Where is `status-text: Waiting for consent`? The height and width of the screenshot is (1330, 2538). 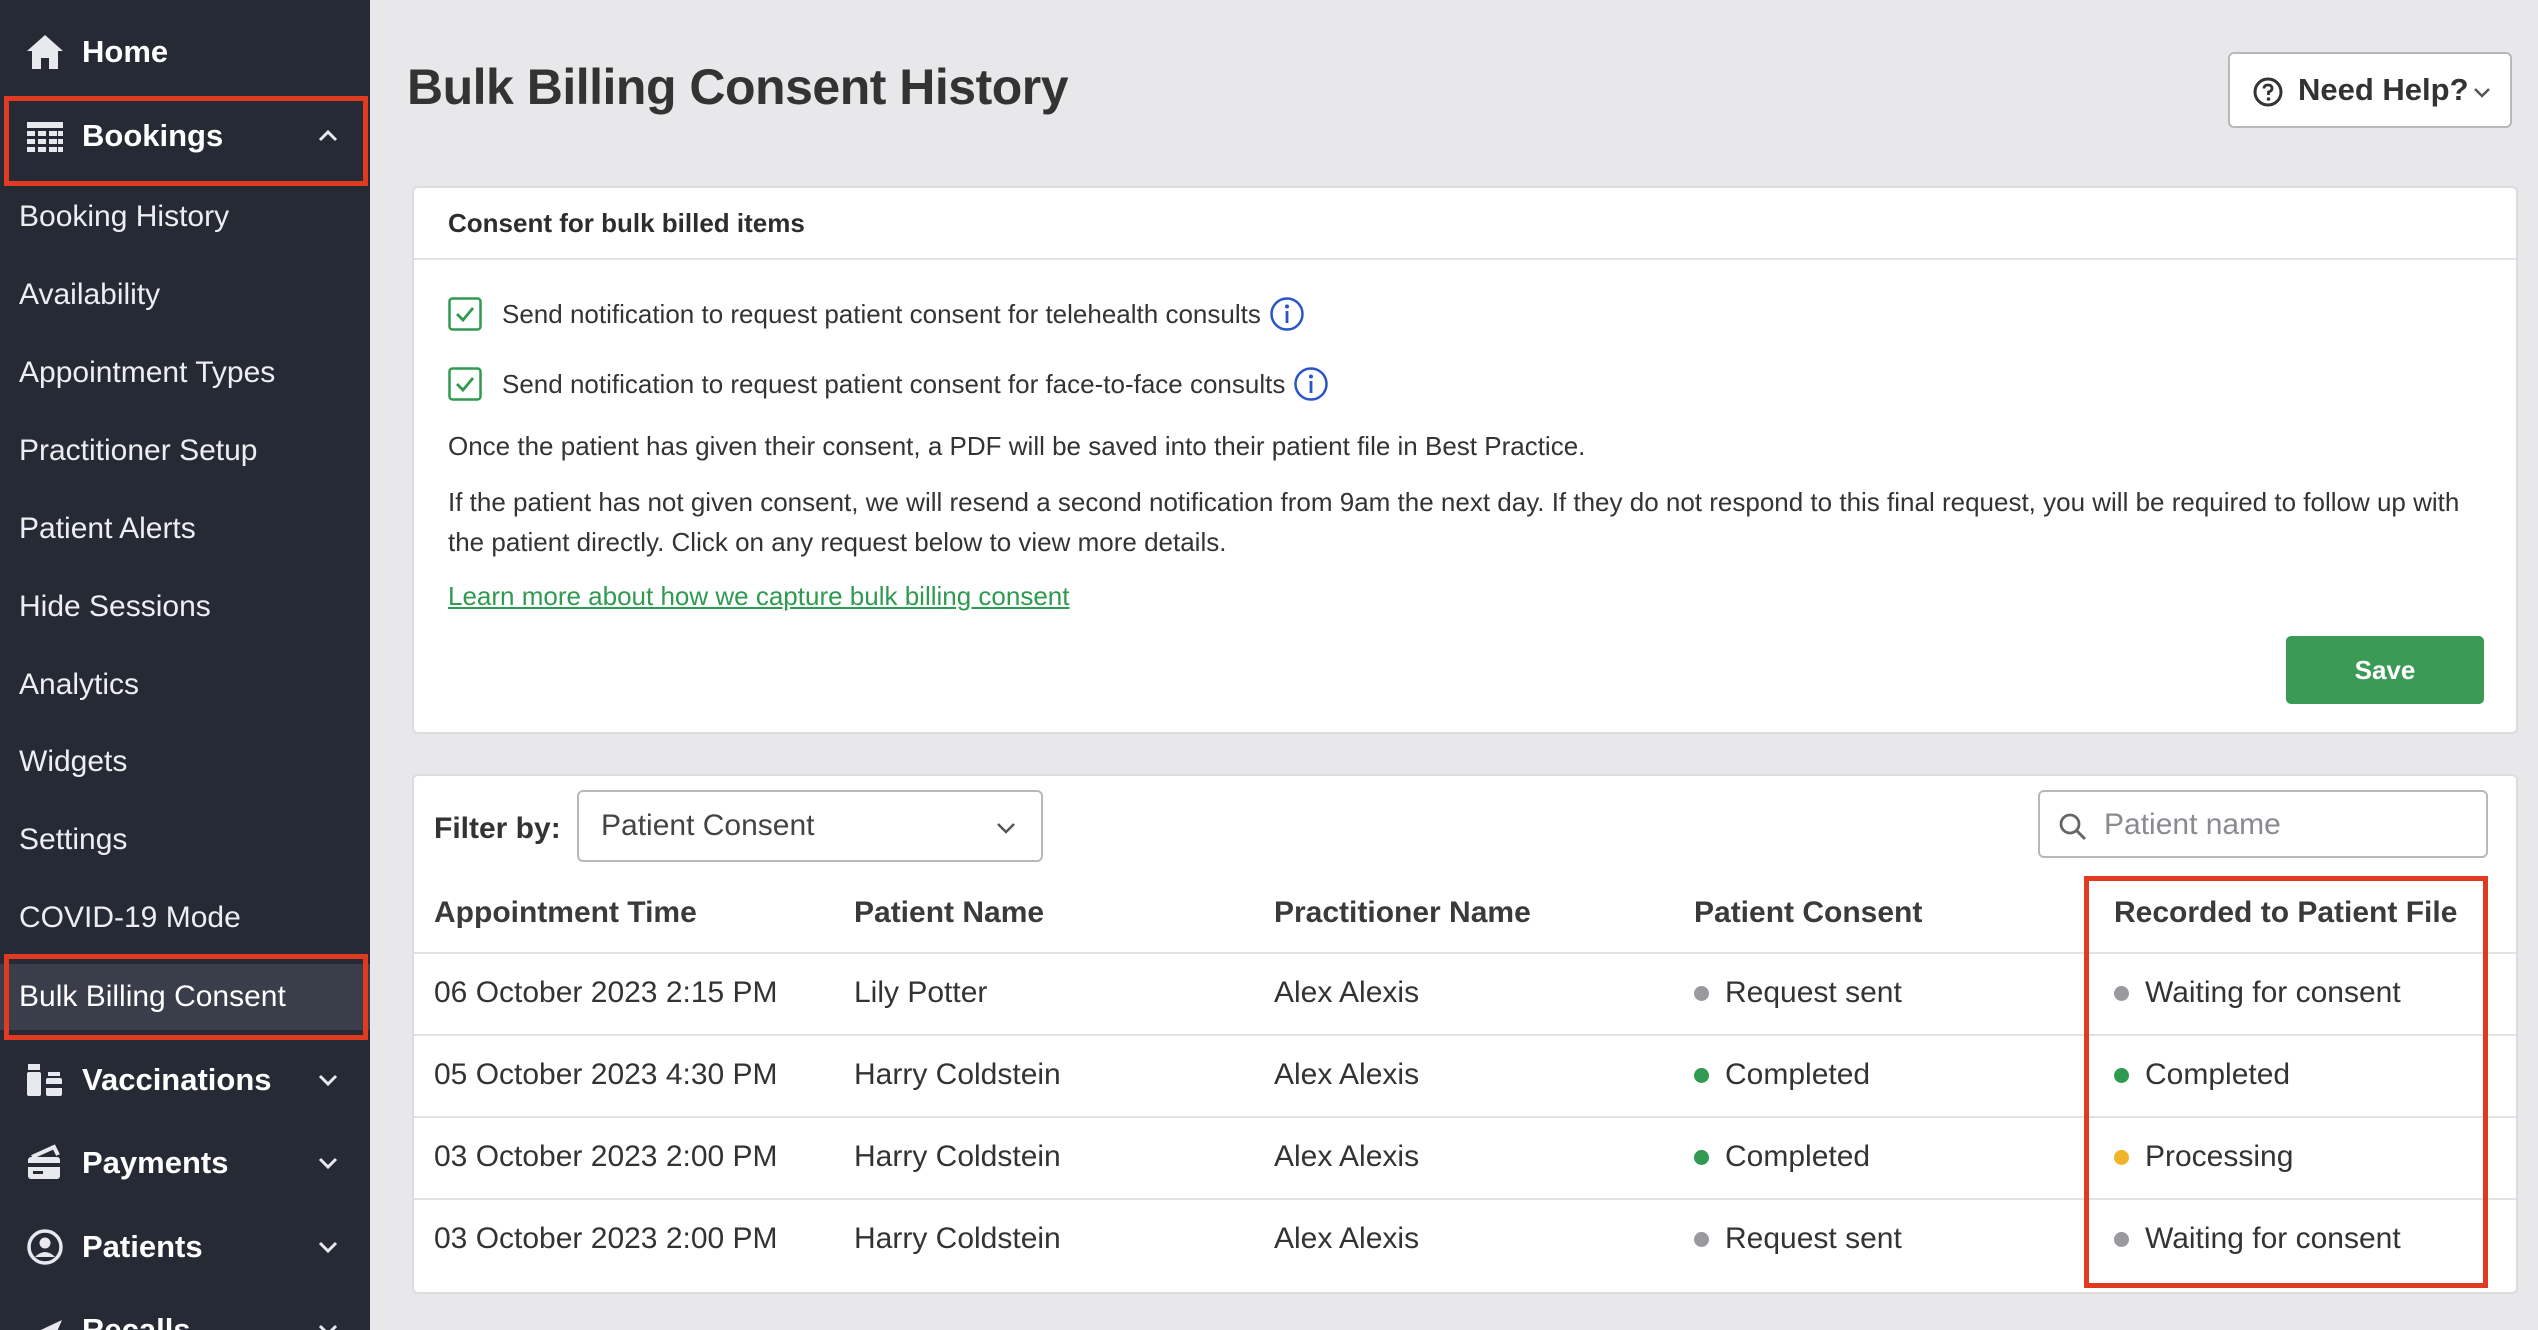
status-text: Waiting for consent is located at coordinates (2273, 1238).